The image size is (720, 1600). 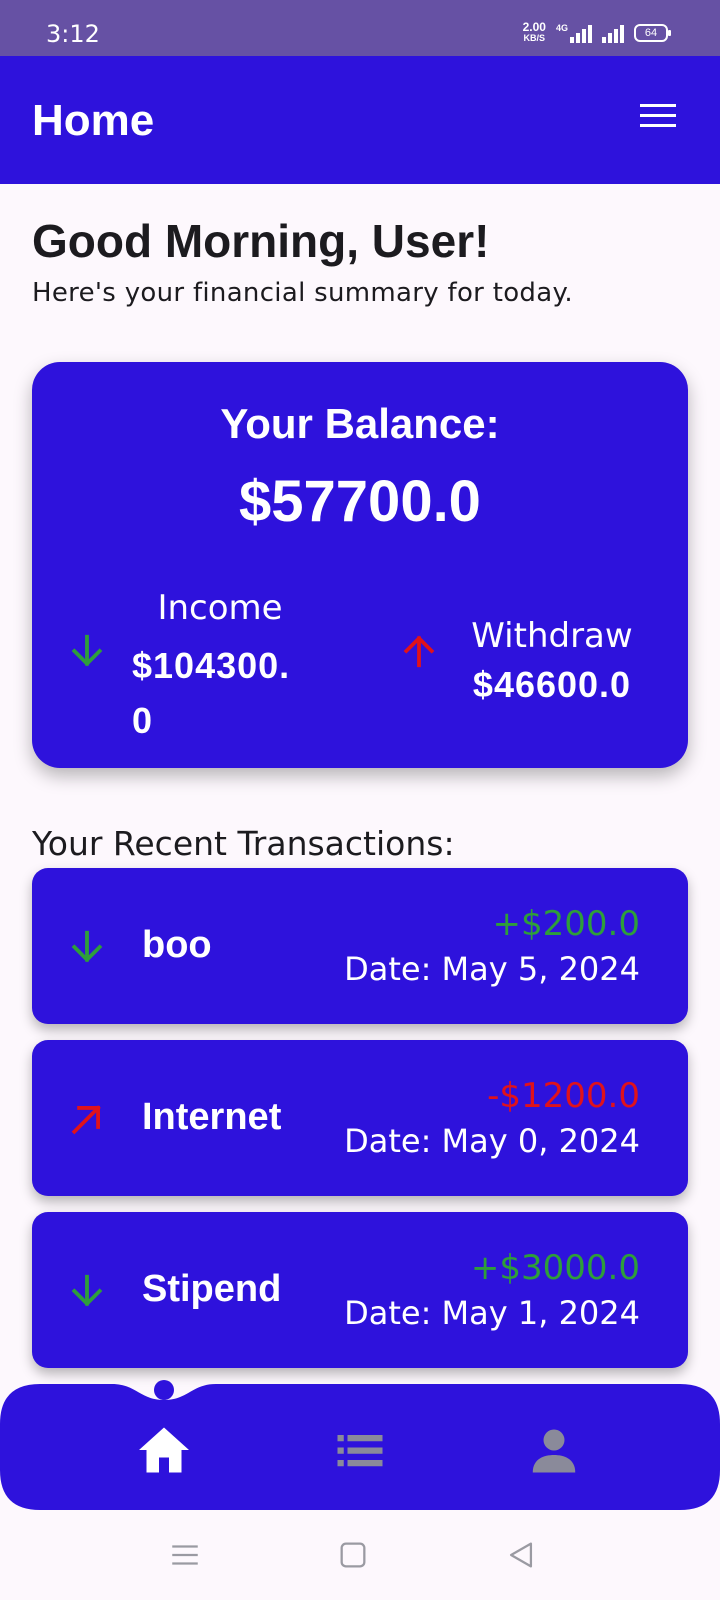 I want to click on transaction-item: Internet -$1200.0 Date: May 0, 2024, so click(x=360, y=1118).